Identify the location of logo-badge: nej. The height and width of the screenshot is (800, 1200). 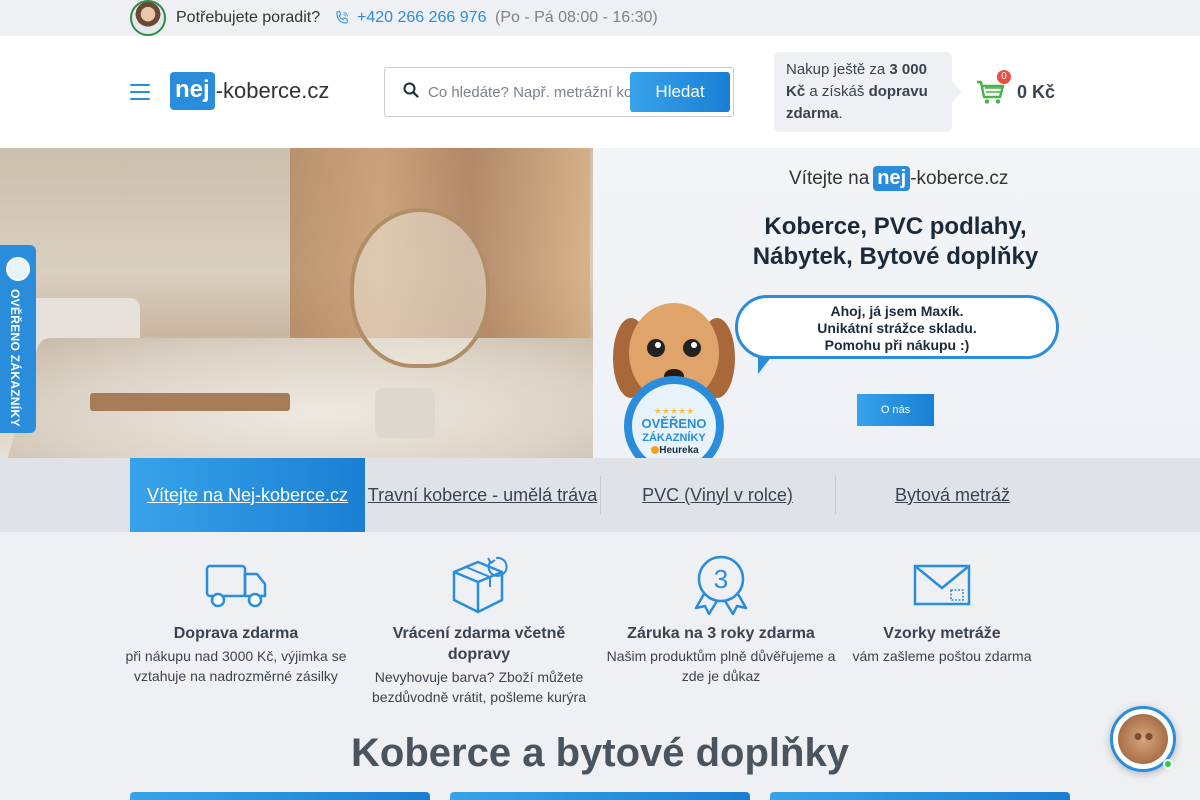
(192, 91).